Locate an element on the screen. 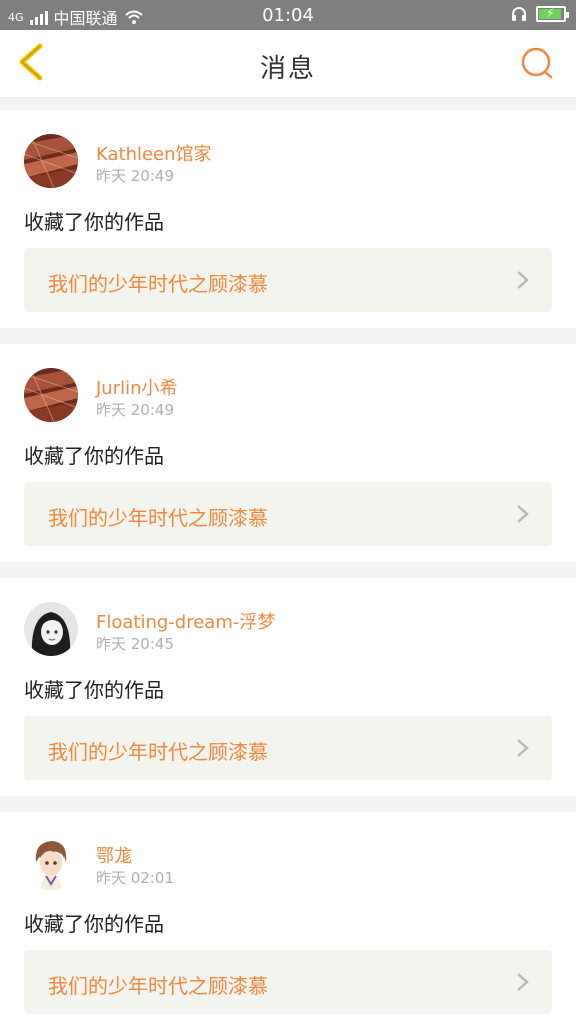  nav-bar: 消息 is located at coordinates (288, 64).